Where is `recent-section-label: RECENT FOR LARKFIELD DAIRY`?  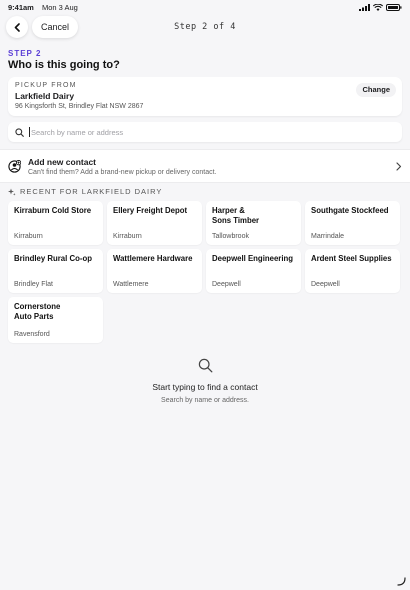 recent-section-label: RECENT FOR LARKFIELD DAIRY is located at coordinates (85, 191).